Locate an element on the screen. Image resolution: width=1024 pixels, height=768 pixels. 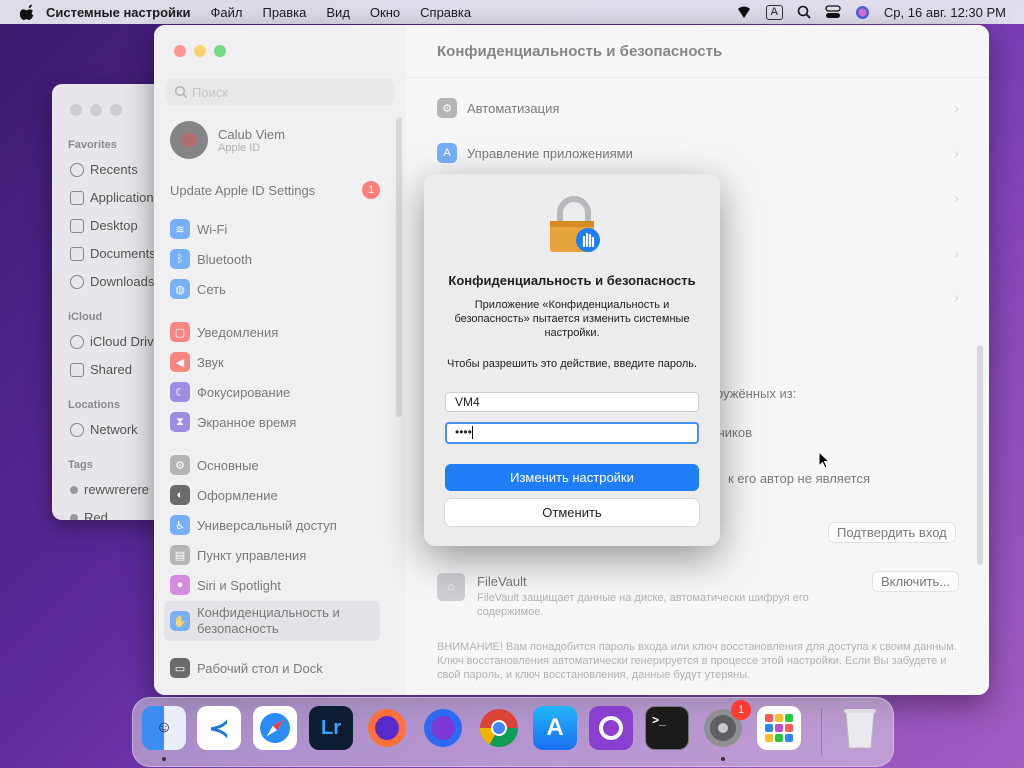
finder-item-network: Network is located at coordinates (104, 429).